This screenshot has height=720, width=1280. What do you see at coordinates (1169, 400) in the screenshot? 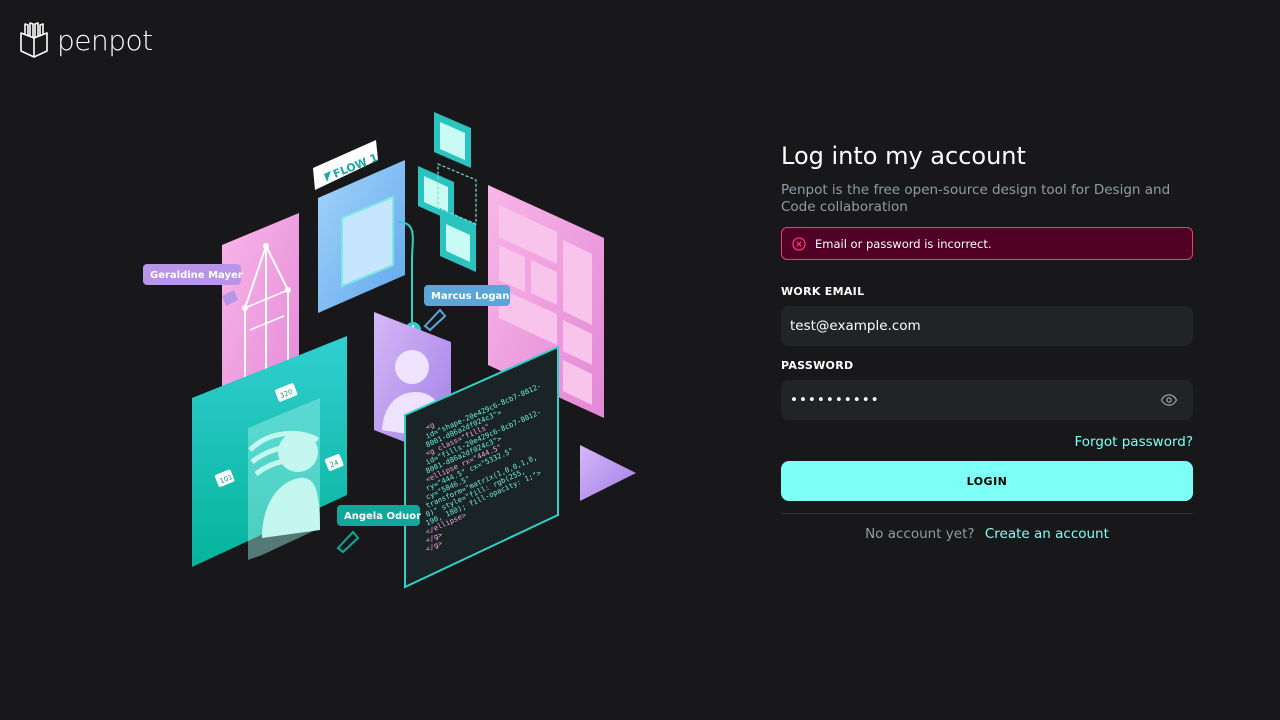
I see `show-password-eye-icon` at bounding box center [1169, 400].